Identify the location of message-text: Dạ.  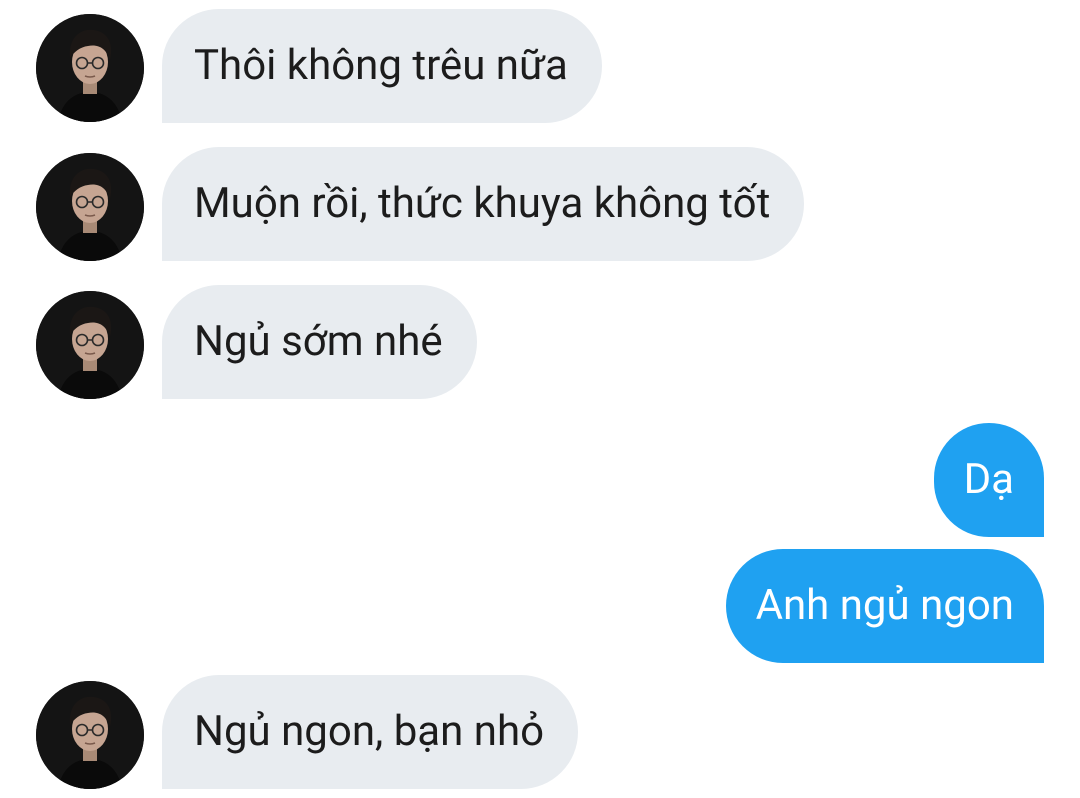
(988, 479).